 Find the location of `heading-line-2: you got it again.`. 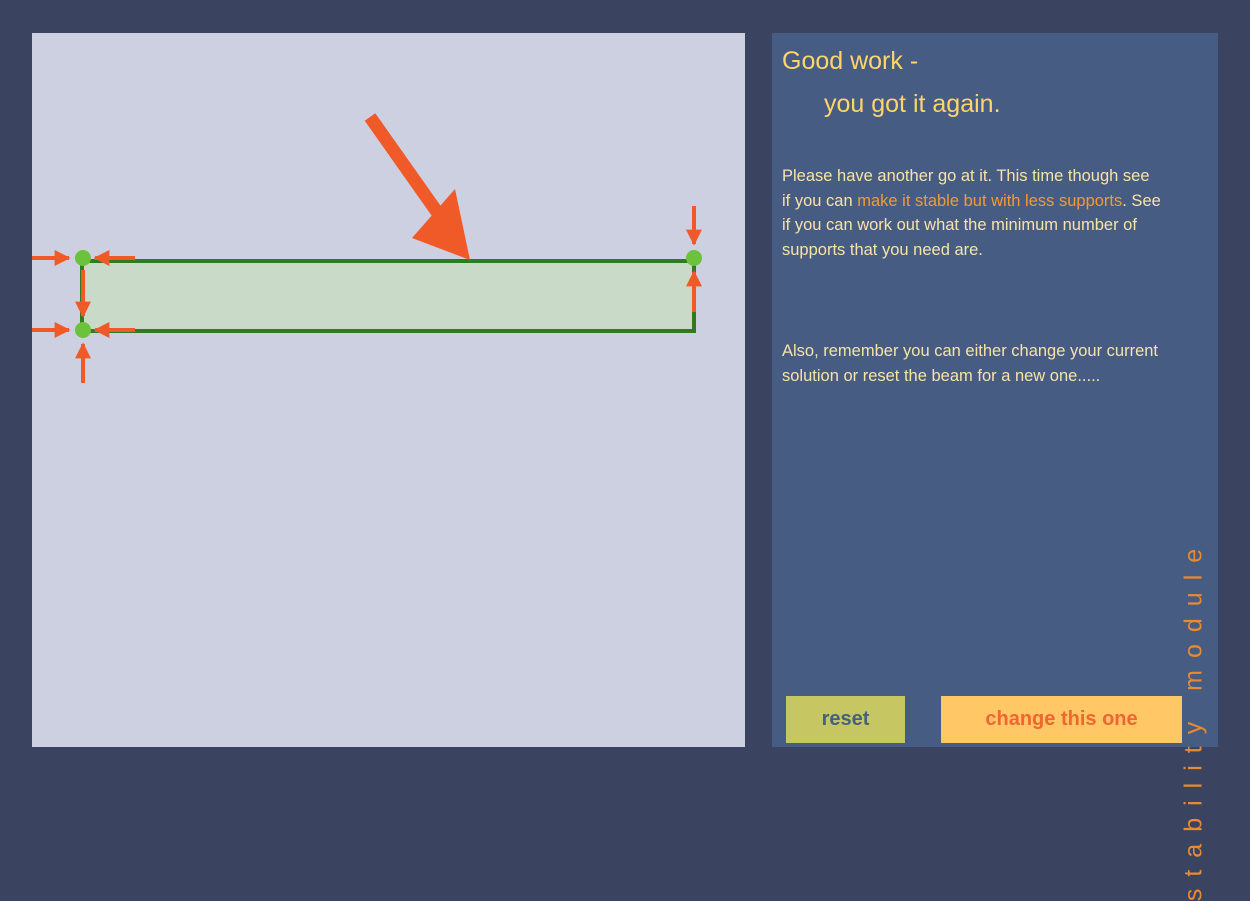

heading-line-2: you got it again. is located at coordinates (912, 104).